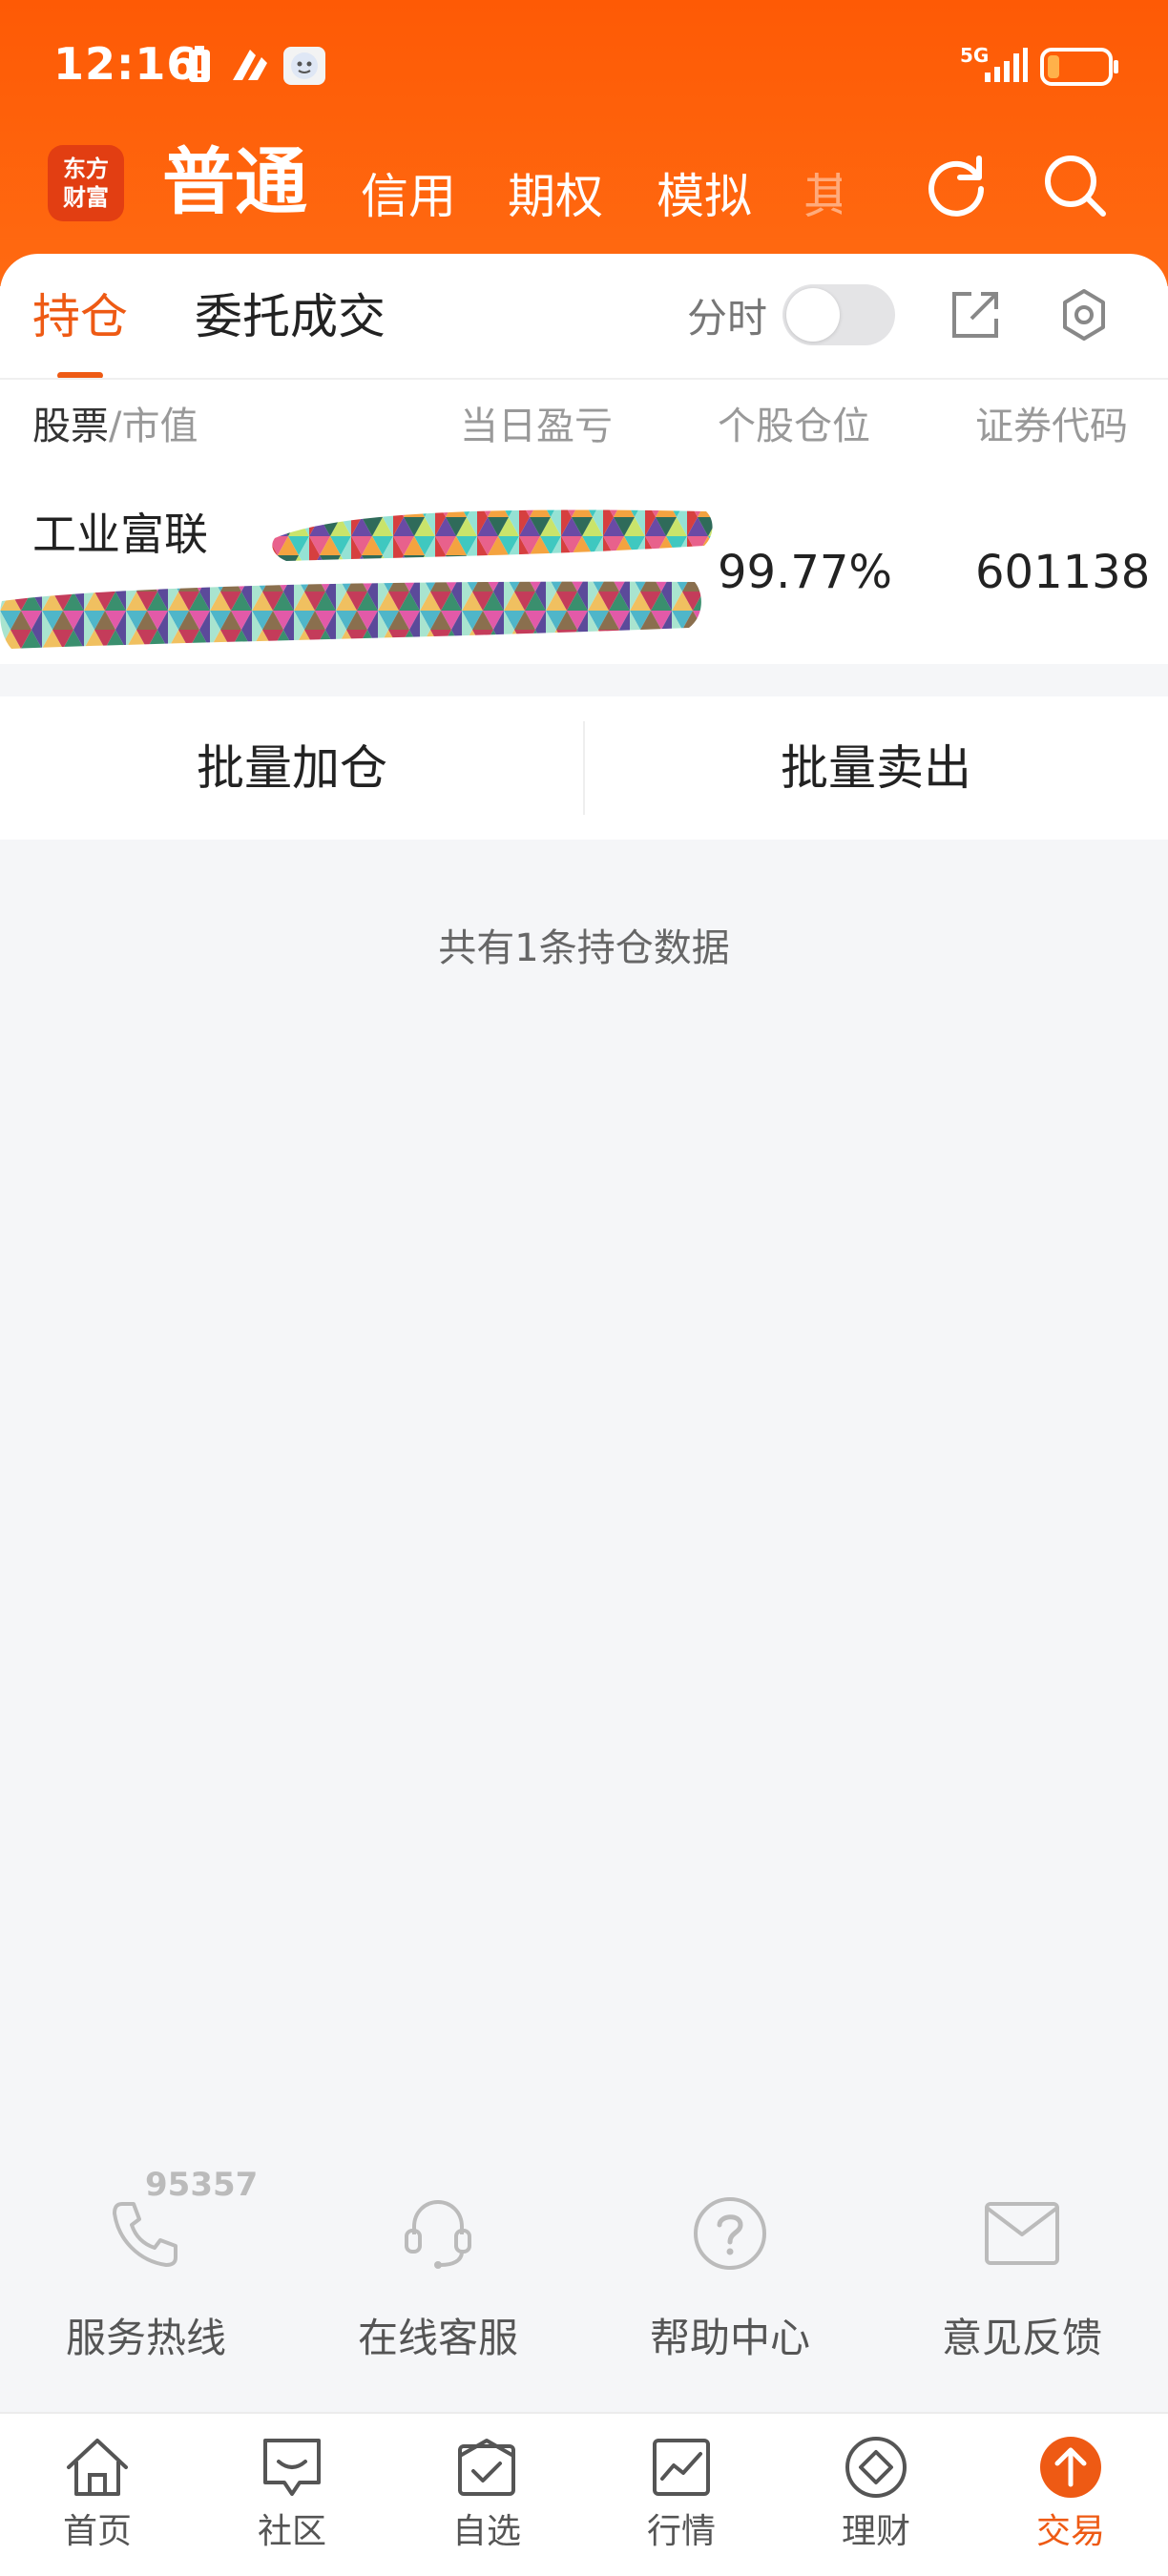 This screenshot has width=1168, height=2576. Describe the element at coordinates (681, 2467) in the screenshot. I see `chart-icon` at that location.